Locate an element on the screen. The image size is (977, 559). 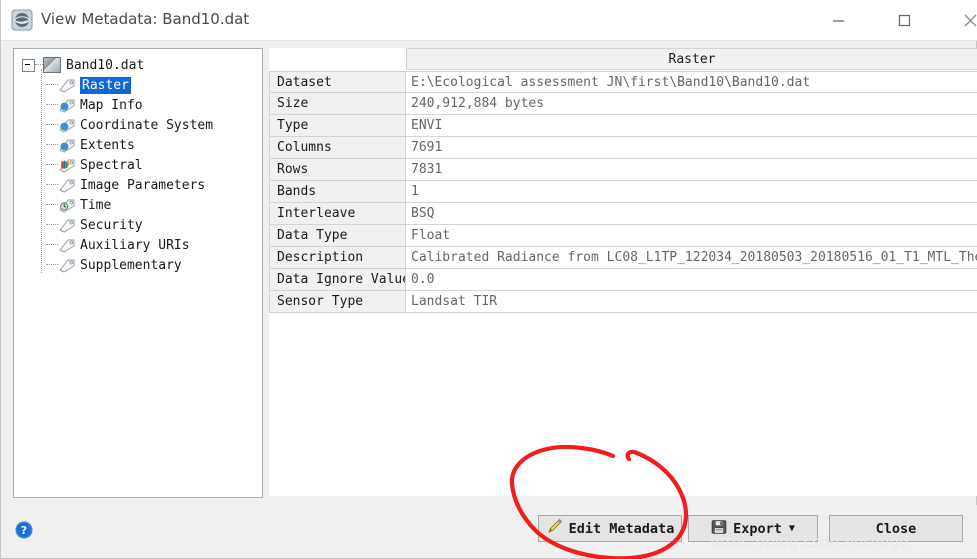
tree-item-supplementary: Supplementary is located at coordinates (138, 265).